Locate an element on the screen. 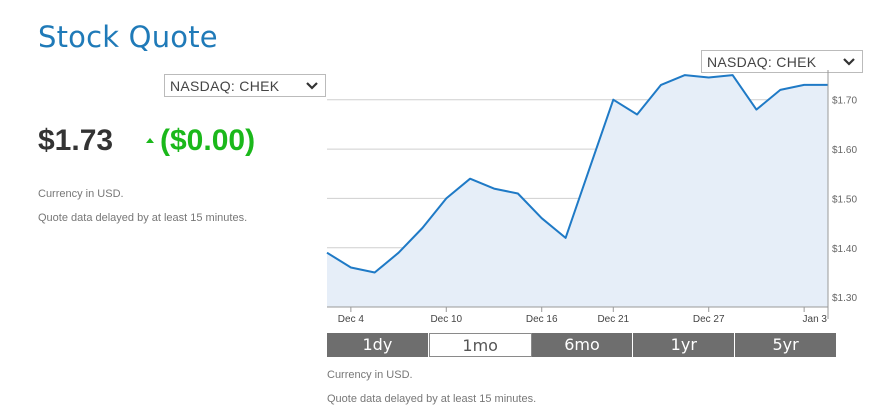 This screenshot has width=885, height=420. range-selector: 1dy 1mo 6mo 1yr 5yr is located at coordinates (581, 345).